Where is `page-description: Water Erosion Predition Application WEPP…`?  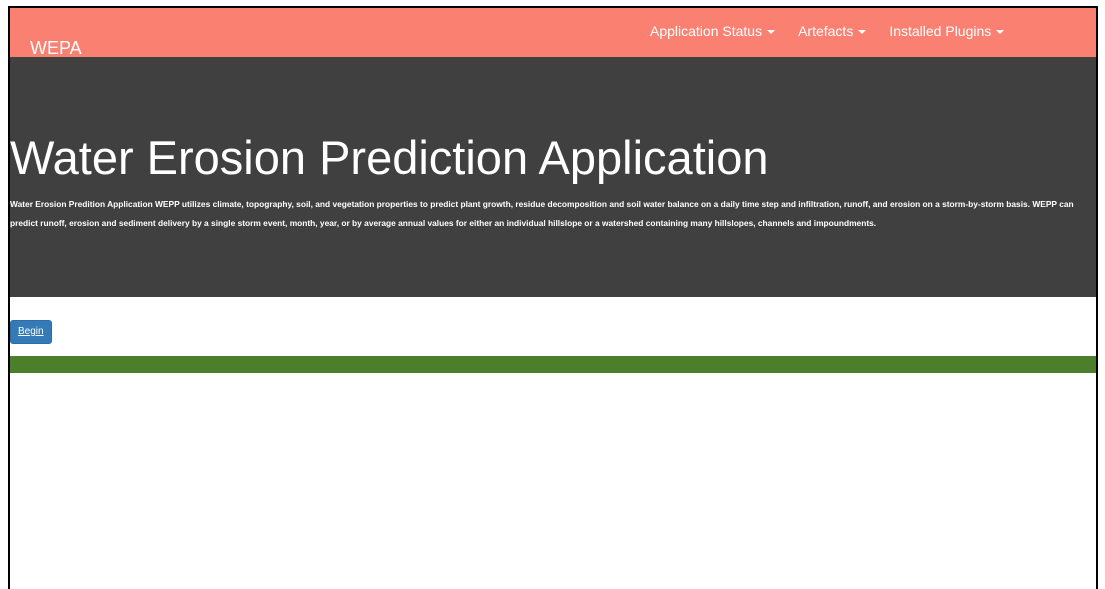
page-description: Water Erosion Predition Application WEPP… is located at coordinates (542, 213).